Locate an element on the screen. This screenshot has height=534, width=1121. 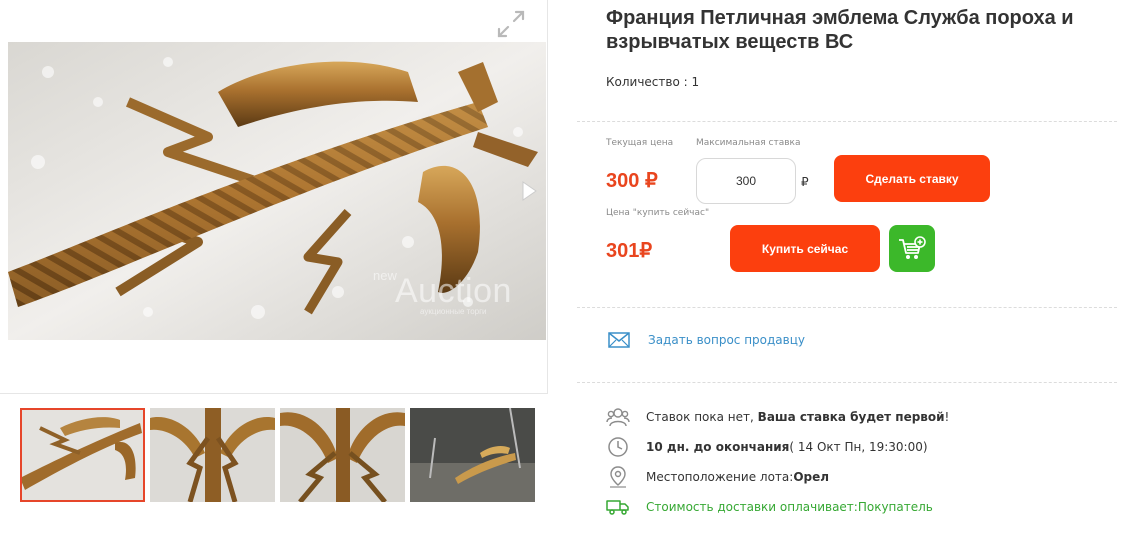
envelope-icon is located at coordinates (619, 340).